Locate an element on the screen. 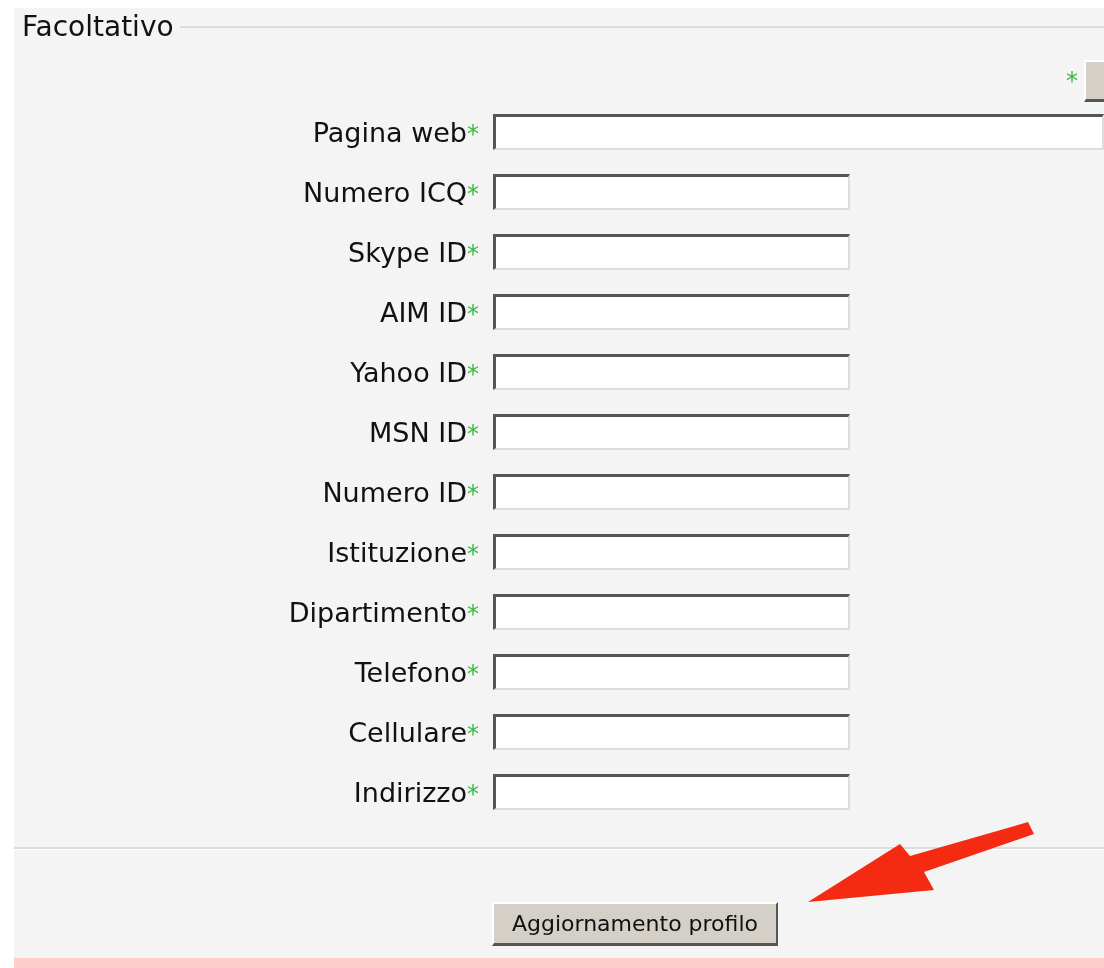 The width and height of the screenshot is (1104, 968). partial-button is located at coordinates (1094, 81).